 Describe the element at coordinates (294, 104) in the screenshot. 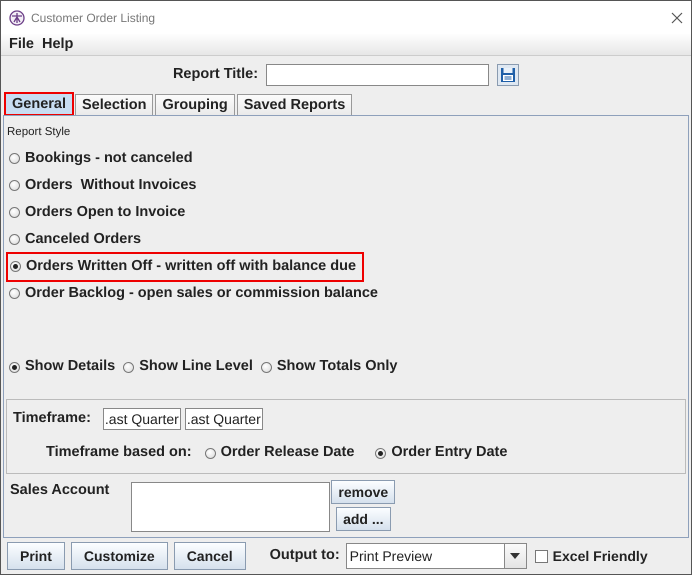

I see `tab: Saved Reports` at that location.